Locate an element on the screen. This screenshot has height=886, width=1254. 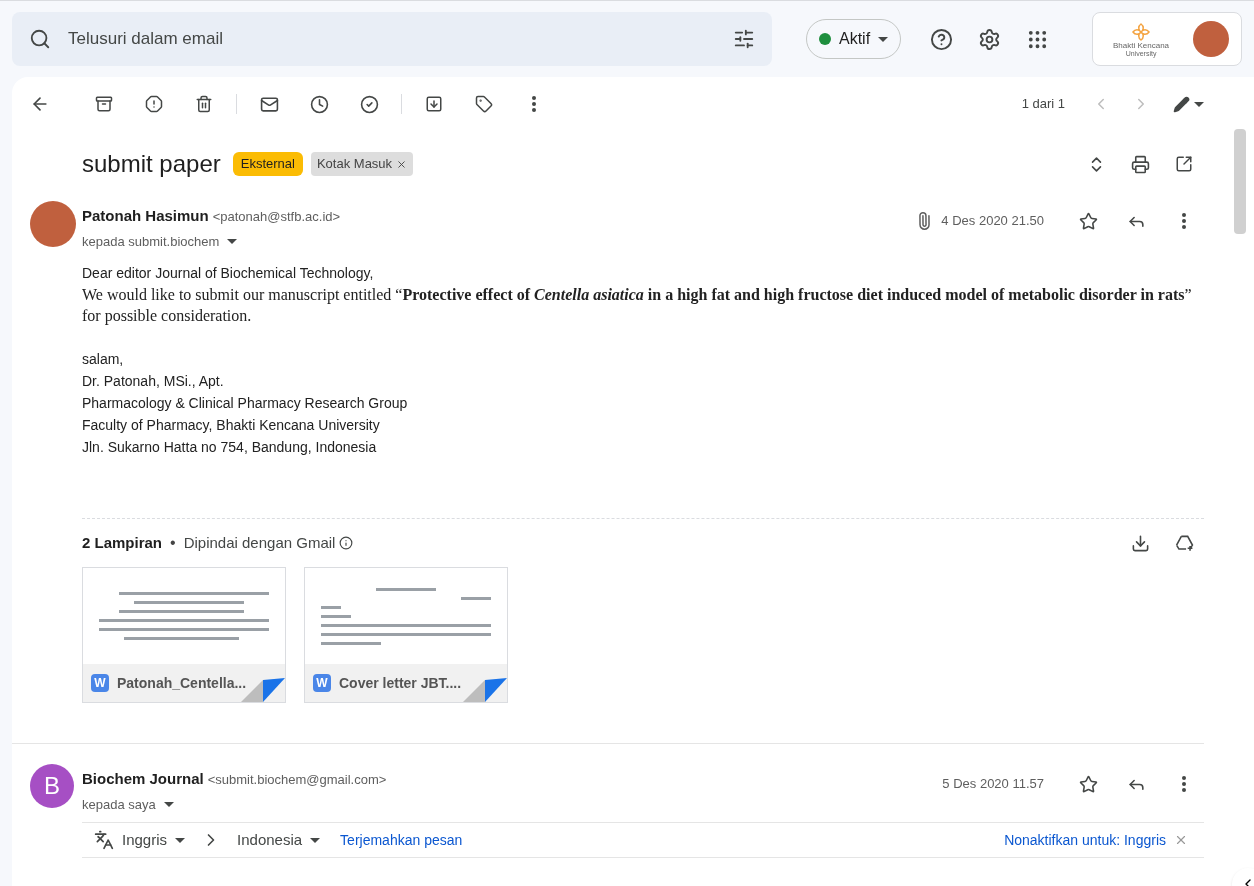
page-corner-icon is located at coordinates (485, 690).